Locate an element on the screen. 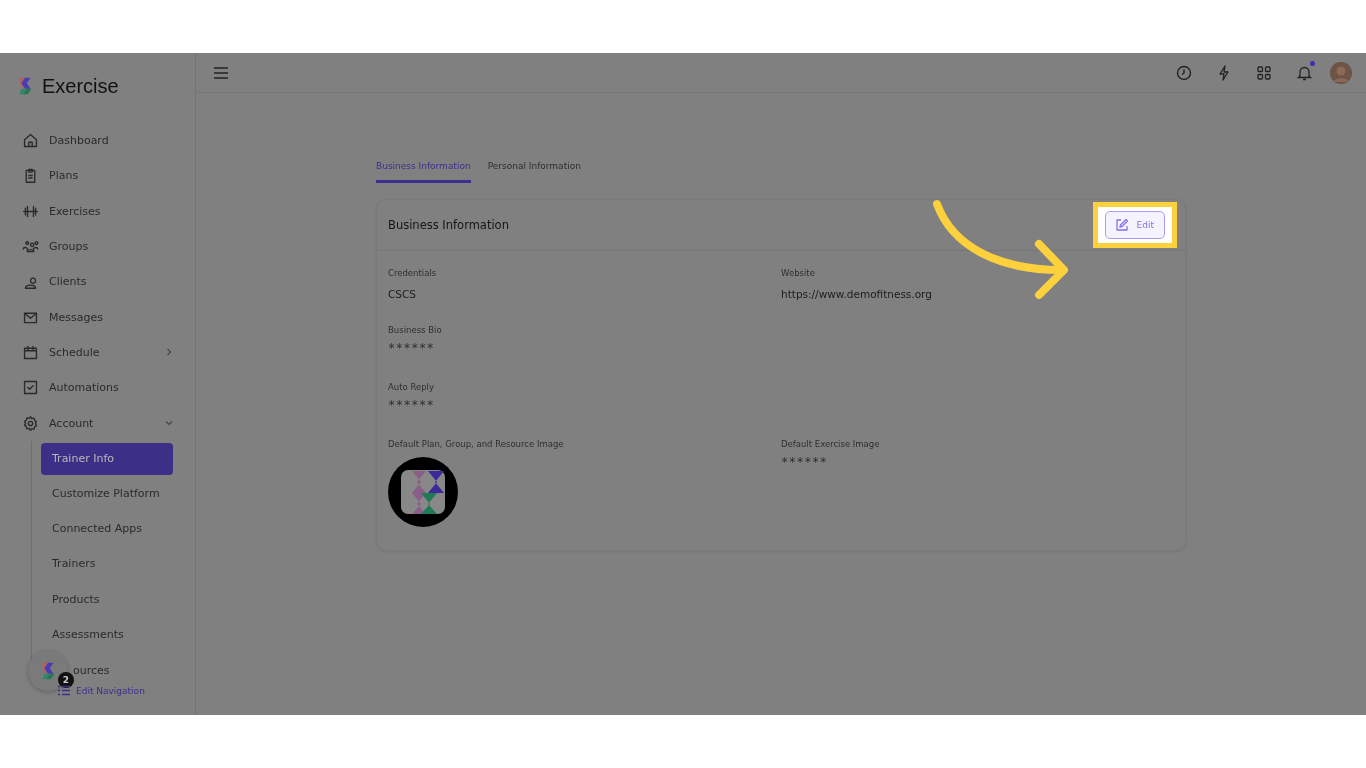  grid-icon is located at coordinates (1264, 72).